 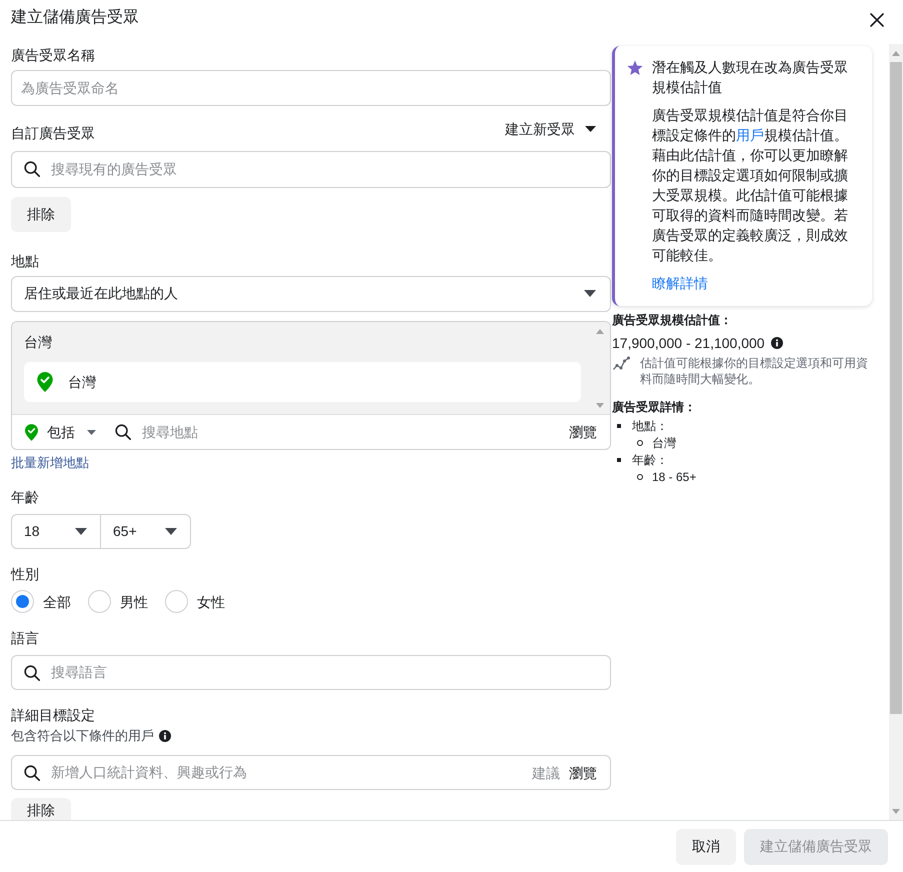 I want to click on radio-label: 女性, so click(x=211, y=602).